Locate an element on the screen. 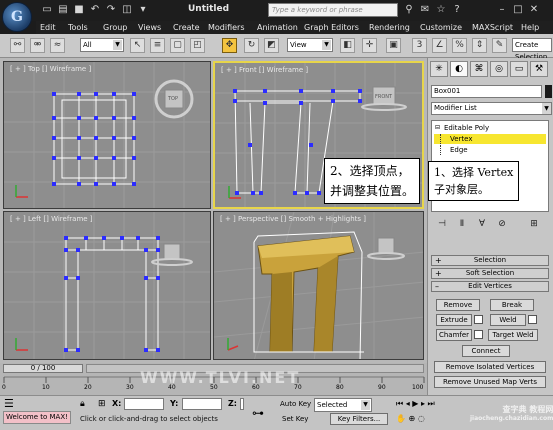 The image size is (553, 430). help-icon: ? is located at coordinates (457, 10).